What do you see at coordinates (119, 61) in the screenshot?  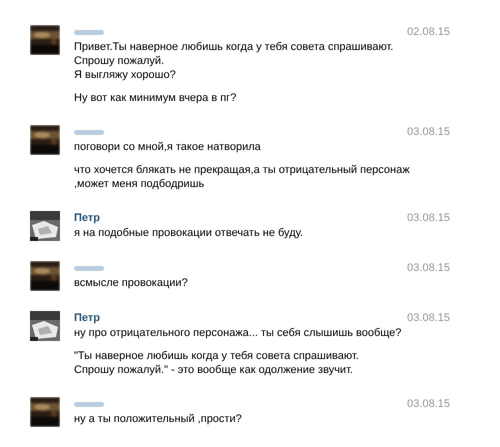 I see `message-text: Спрошу пожалуй.` at bounding box center [119, 61].